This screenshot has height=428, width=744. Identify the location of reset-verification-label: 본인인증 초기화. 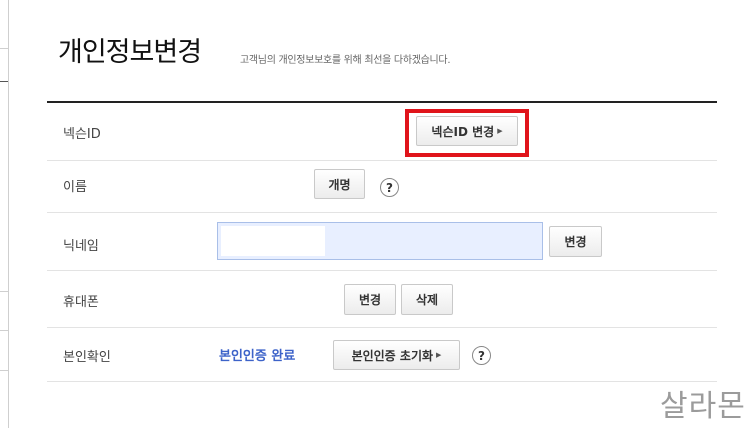
(392, 355).